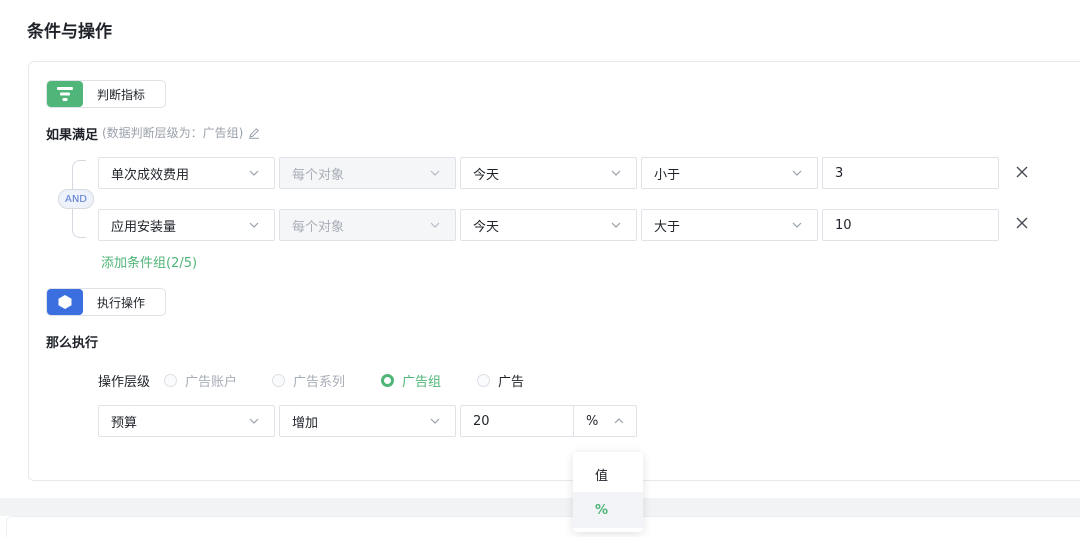 This screenshot has width=1080, height=537. I want to click on operator-value: 小于, so click(667, 175).